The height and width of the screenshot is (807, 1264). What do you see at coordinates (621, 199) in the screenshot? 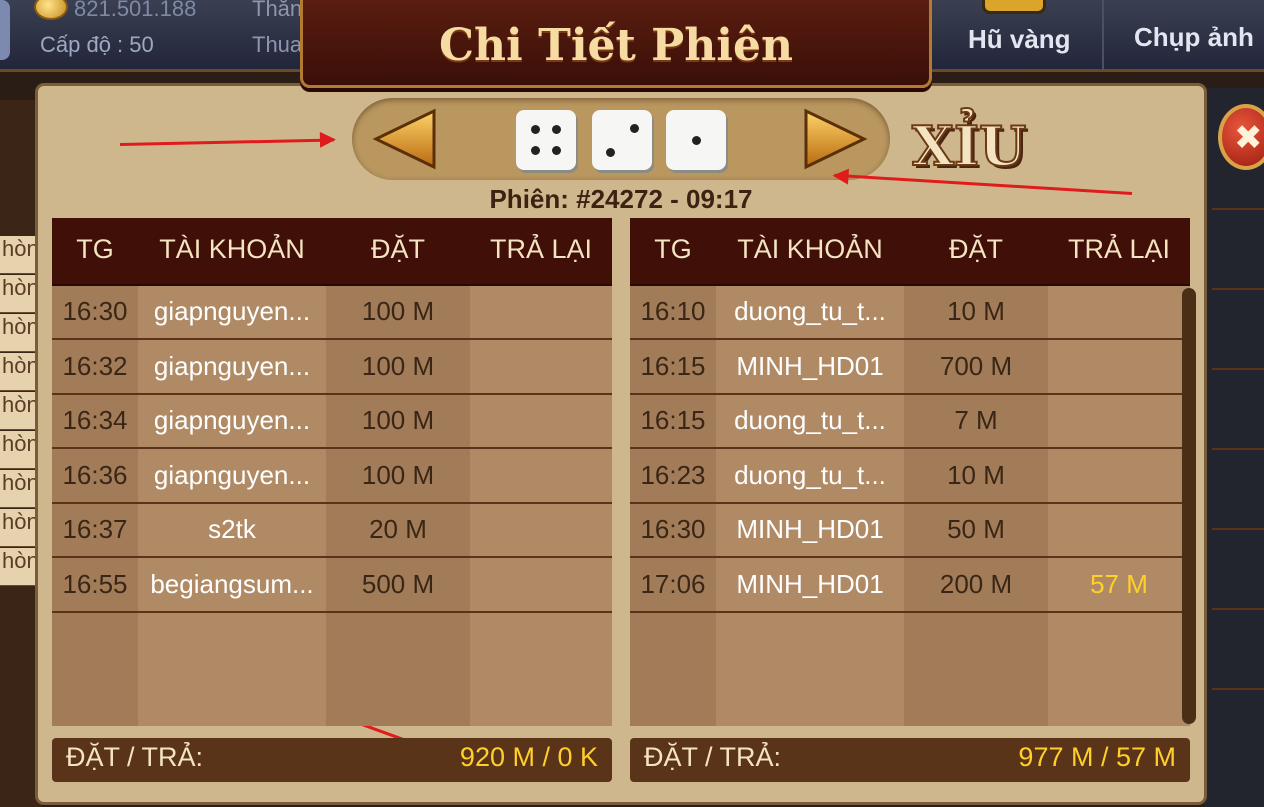
I see `session-label: Phiên: #24272 - 09:17` at bounding box center [621, 199].